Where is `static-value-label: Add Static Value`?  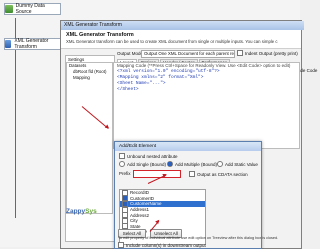
static-value-label: Add Static Value is located at coordinates (241, 164).